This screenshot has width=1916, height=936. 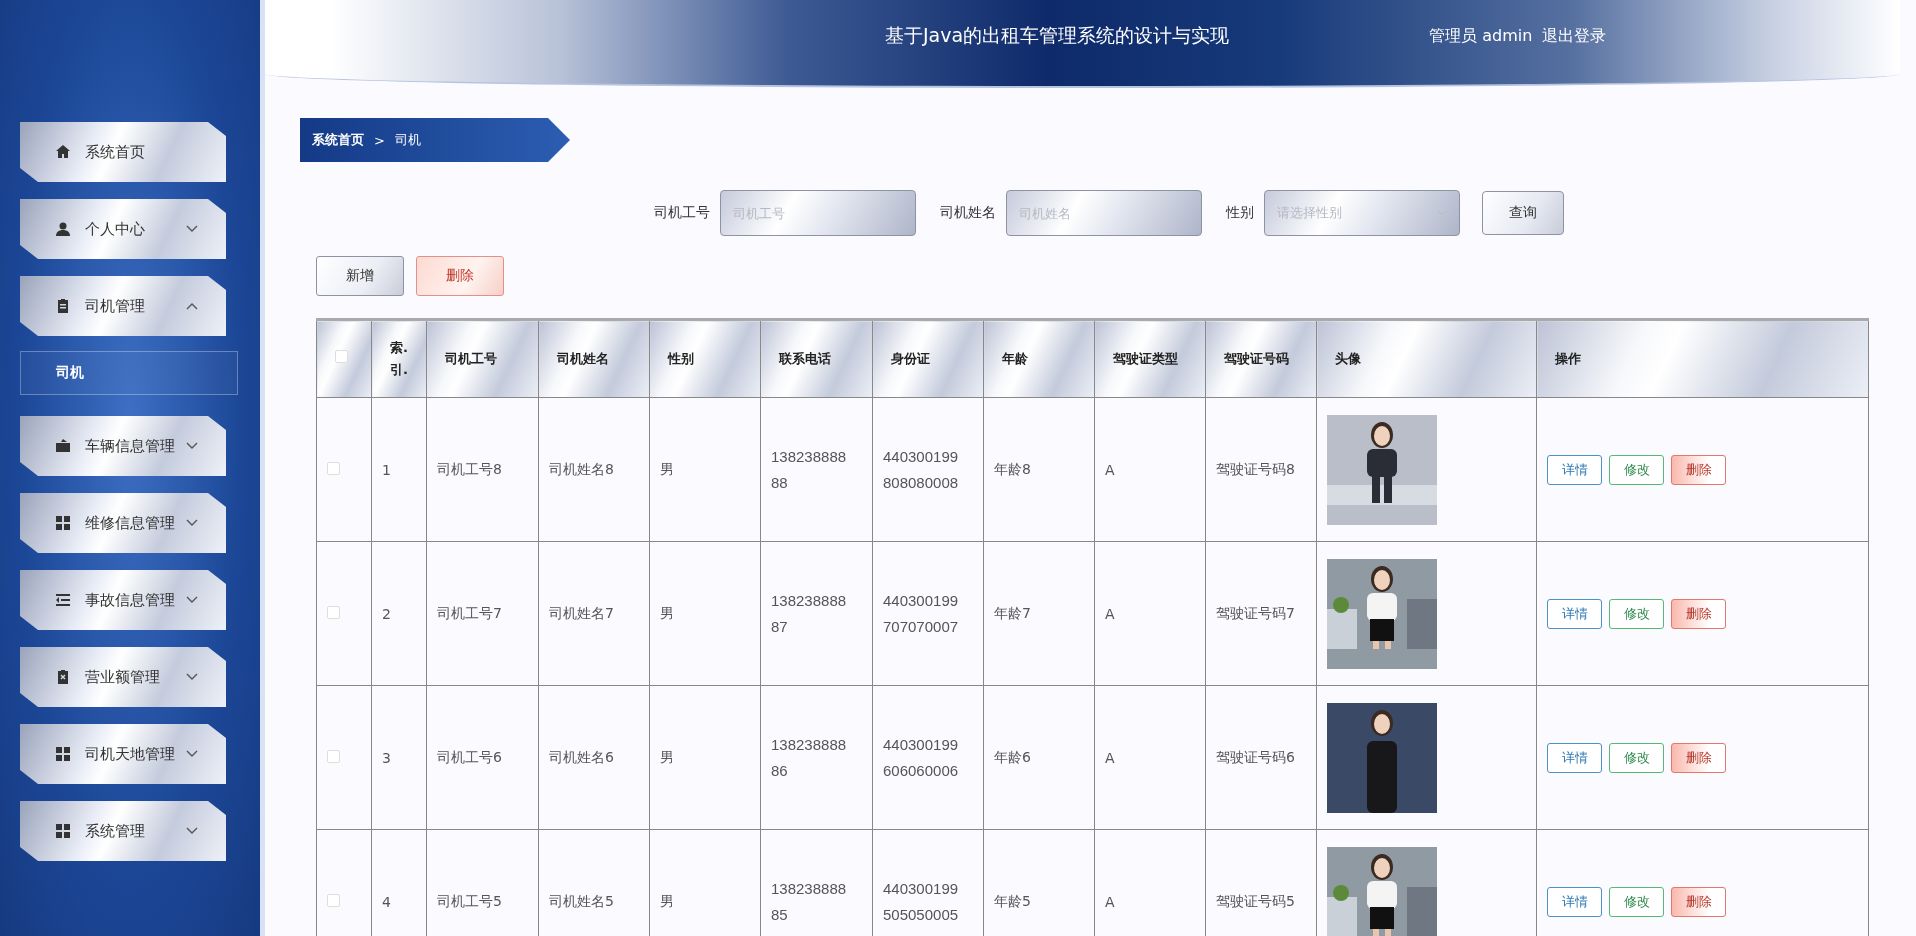 I want to click on search-button: 查询, so click(x=1523, y=213).